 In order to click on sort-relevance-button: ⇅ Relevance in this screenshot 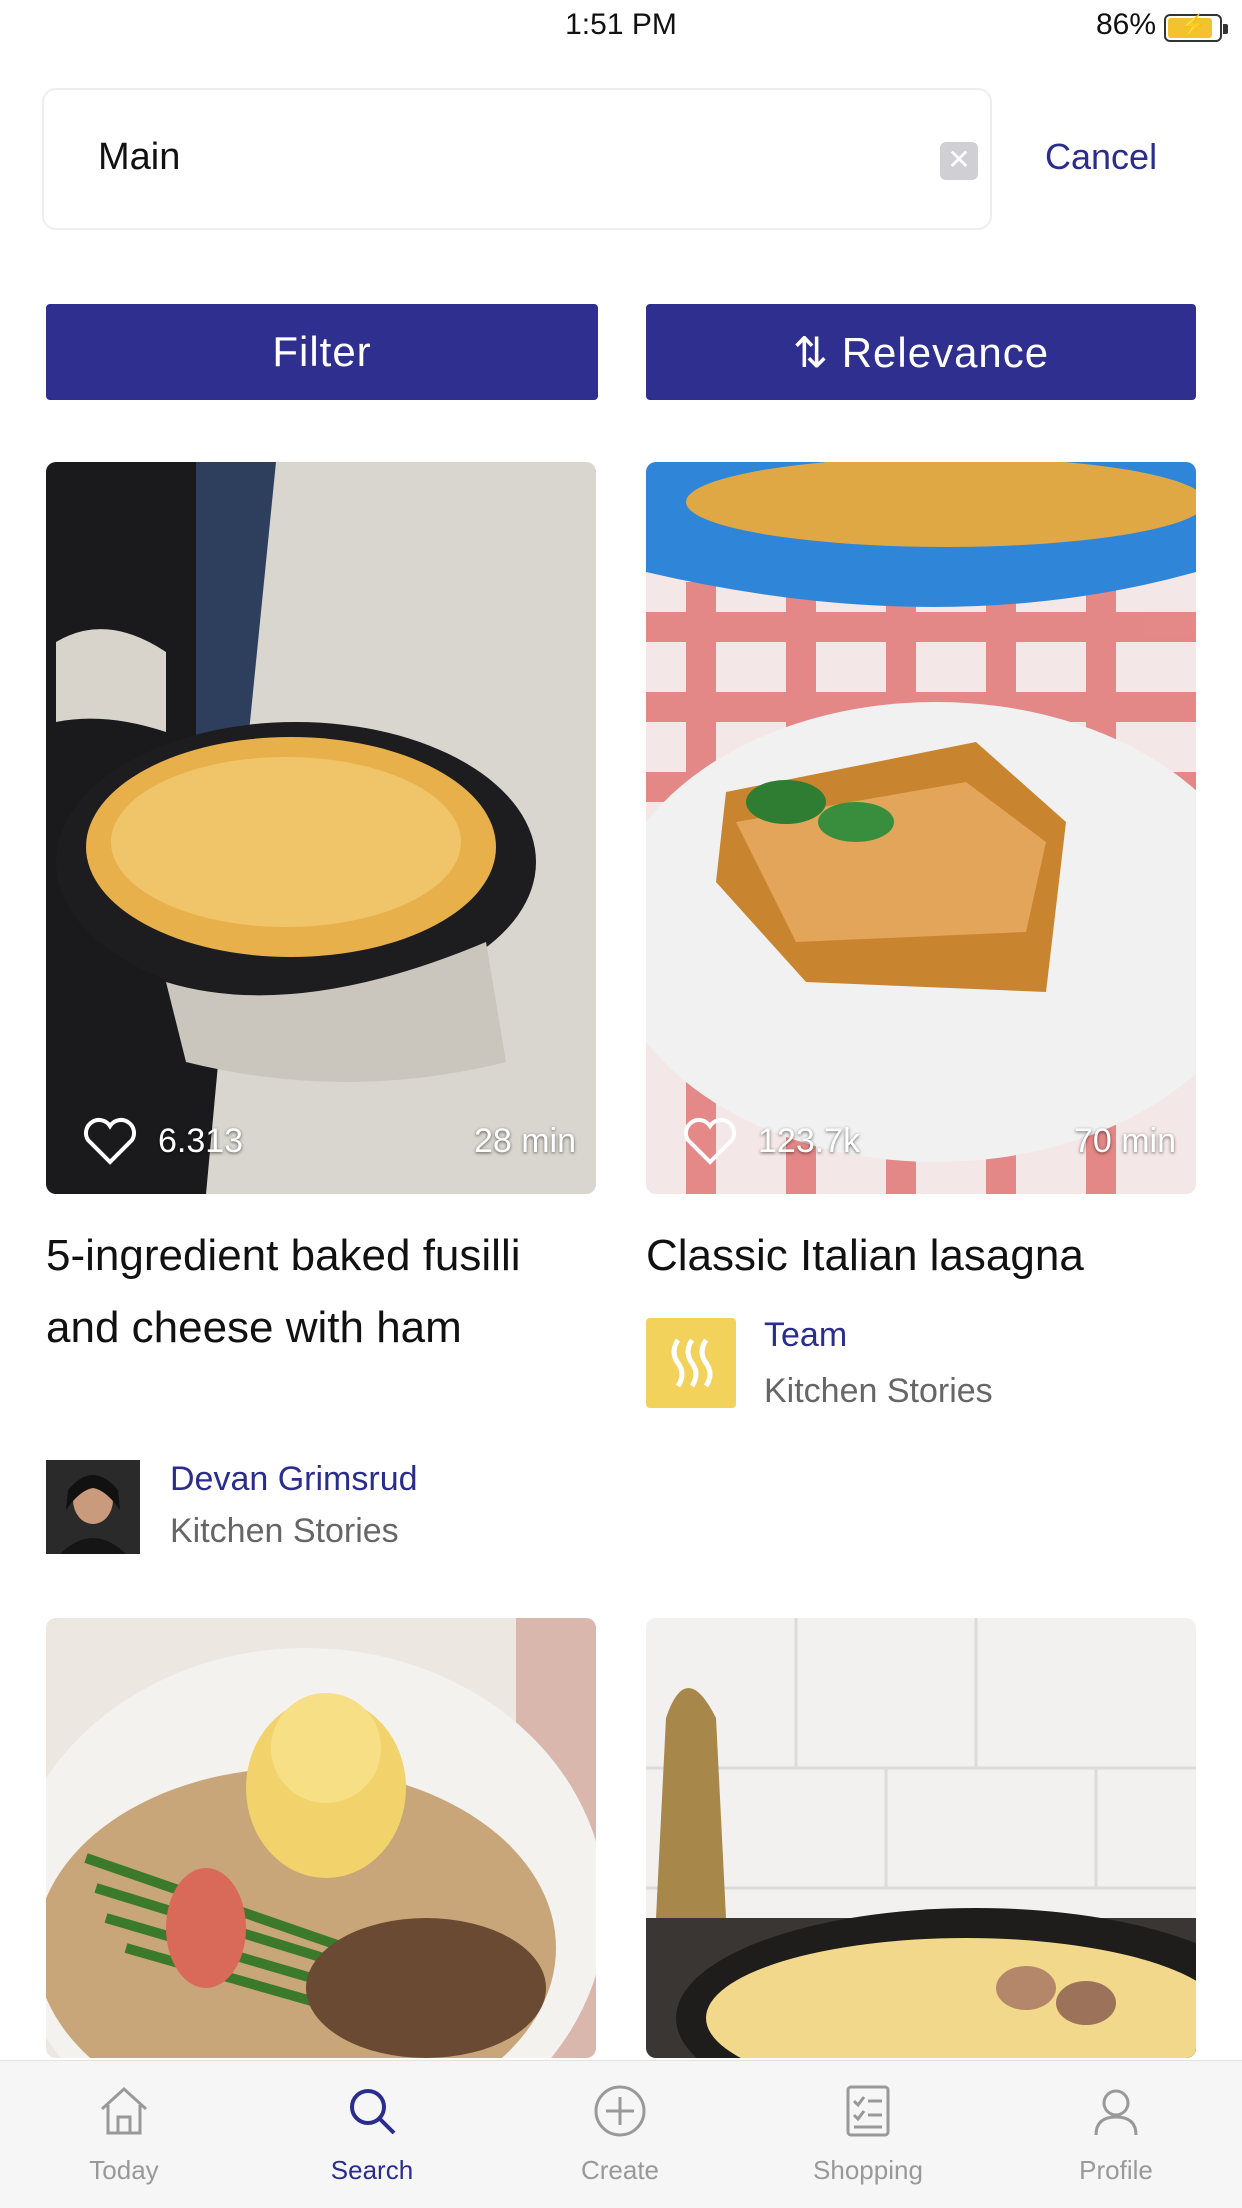, I will do `click(921, 352)`.